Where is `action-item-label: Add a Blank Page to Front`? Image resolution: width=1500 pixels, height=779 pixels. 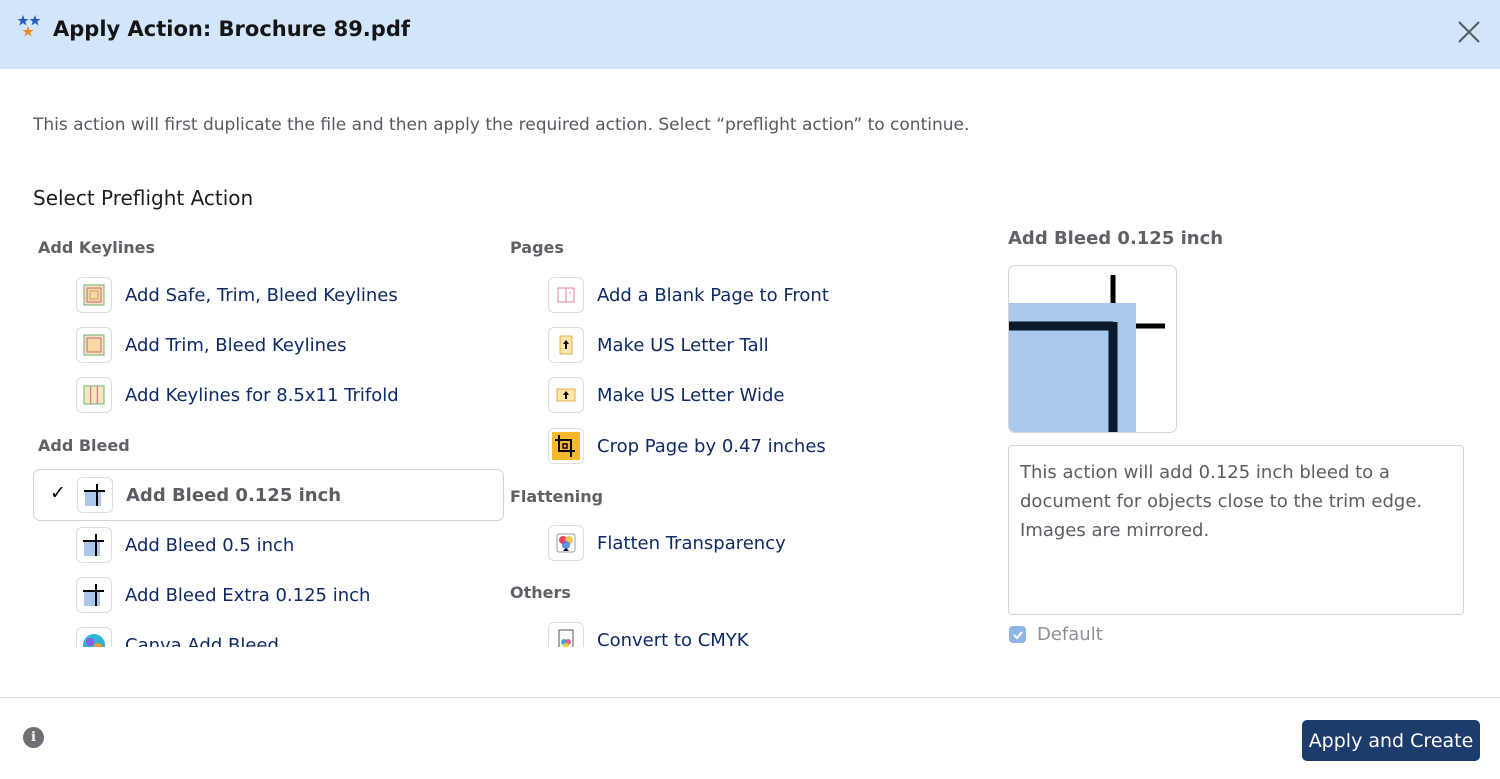
action-item-label: Add a Blank Page to Front is located at coordinates (713, 295).